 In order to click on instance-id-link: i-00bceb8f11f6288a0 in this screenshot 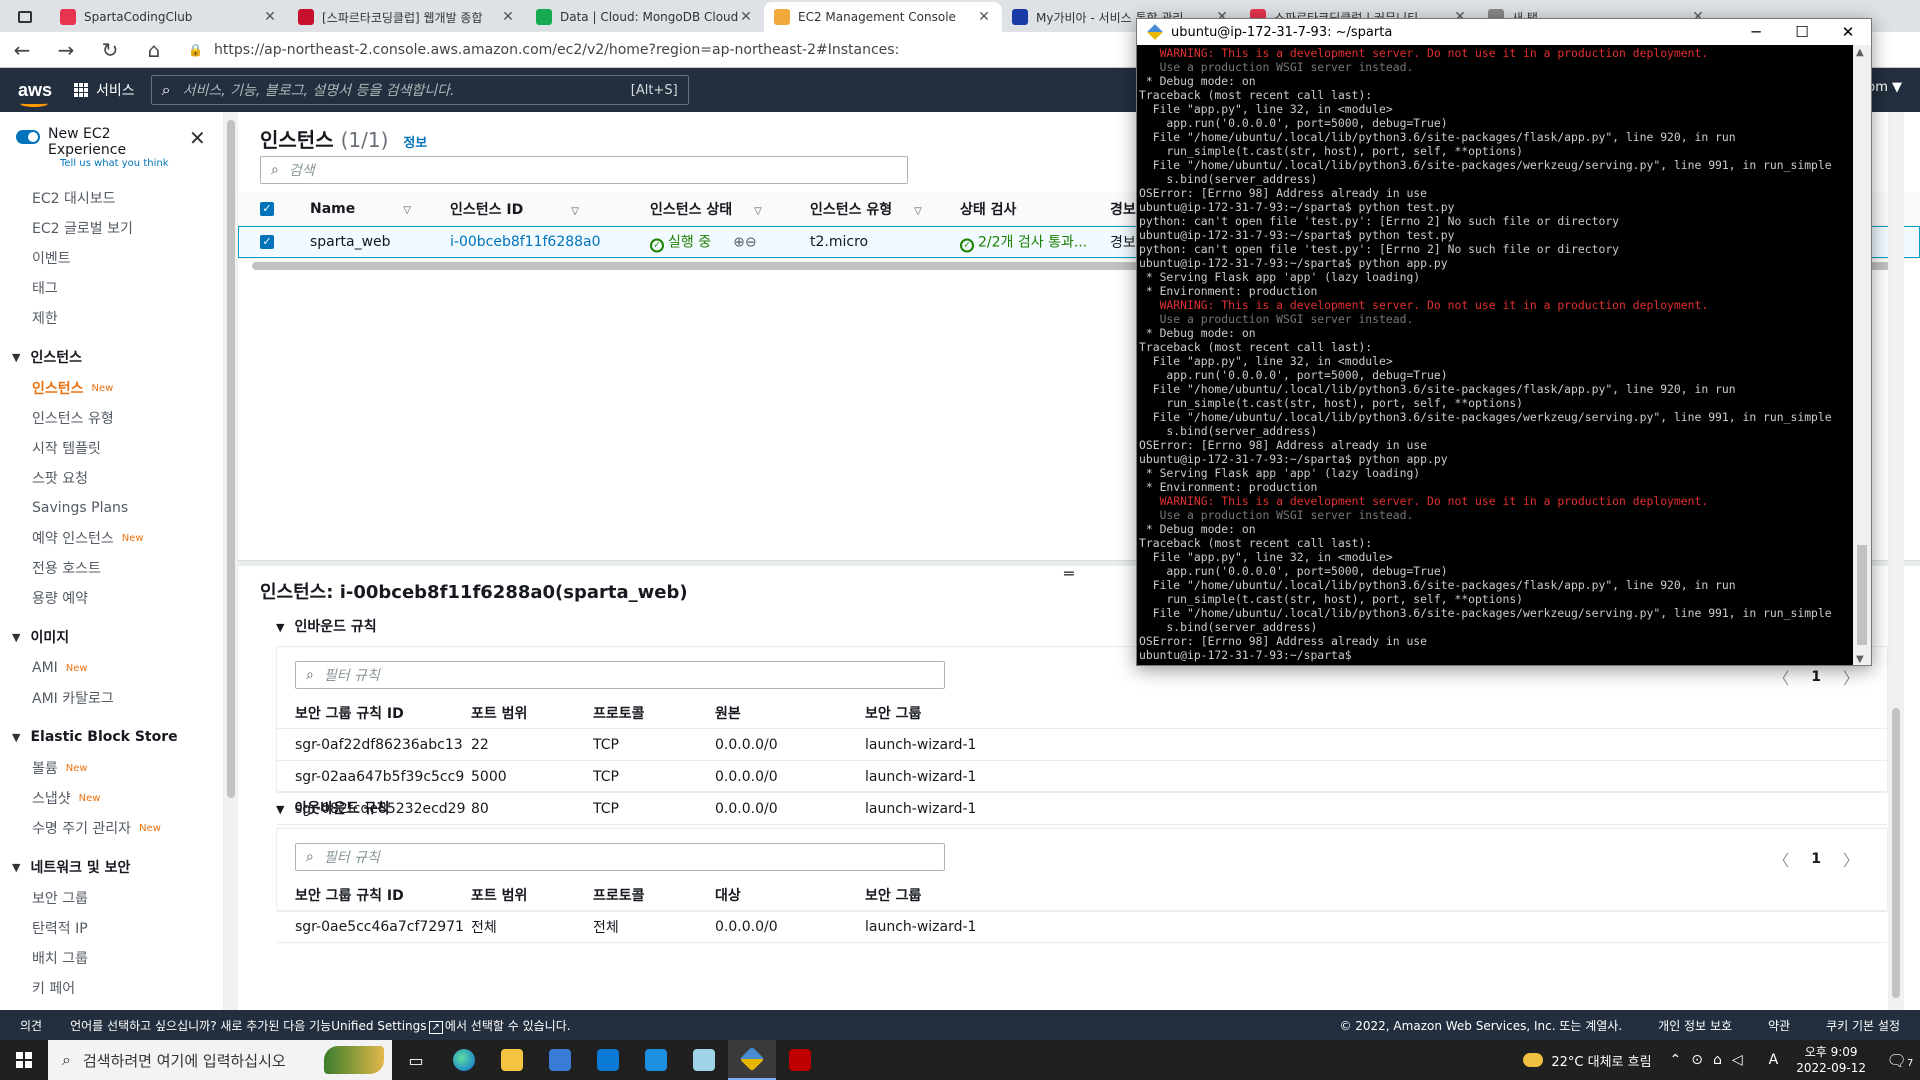, I will do `click(525, 242)`.